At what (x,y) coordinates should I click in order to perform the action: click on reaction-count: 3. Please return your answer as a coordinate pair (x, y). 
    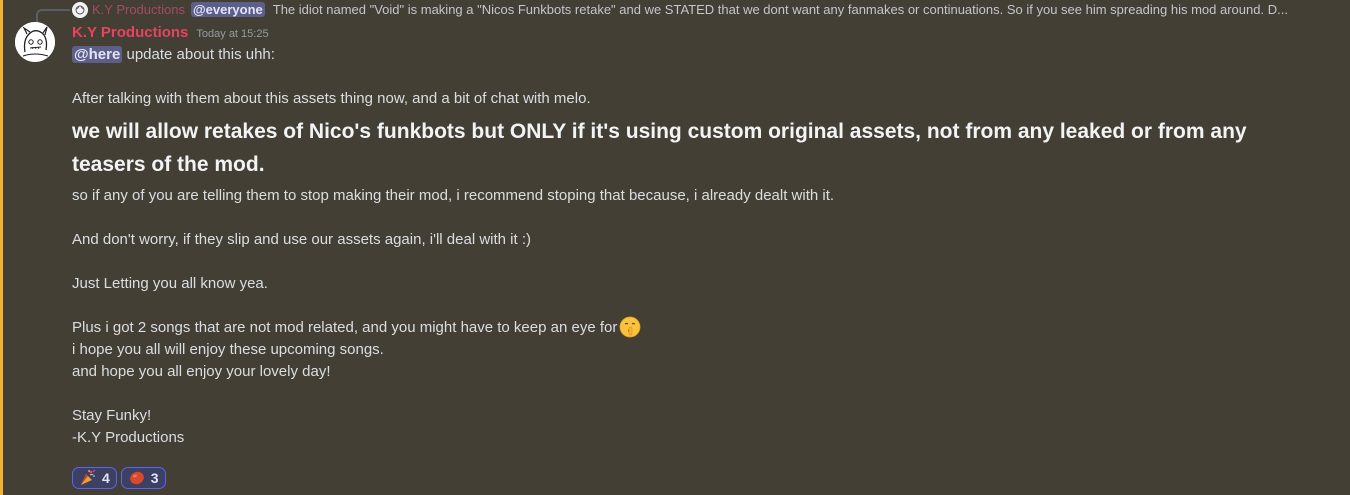
    Looking at the image, I should click on (154, 478).